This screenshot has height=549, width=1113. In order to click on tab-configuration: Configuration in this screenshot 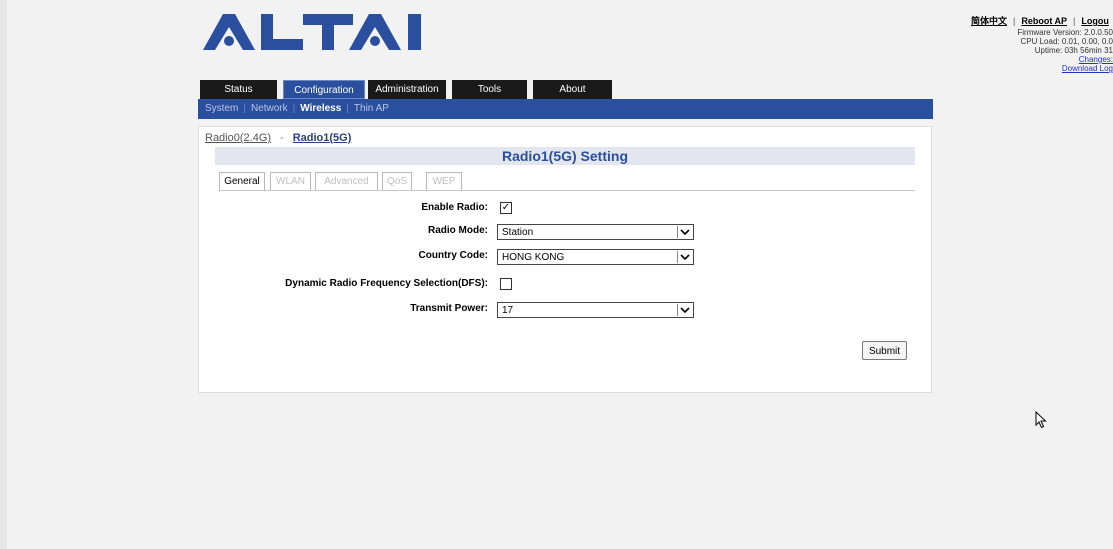, I will do `click(324, 89)`.